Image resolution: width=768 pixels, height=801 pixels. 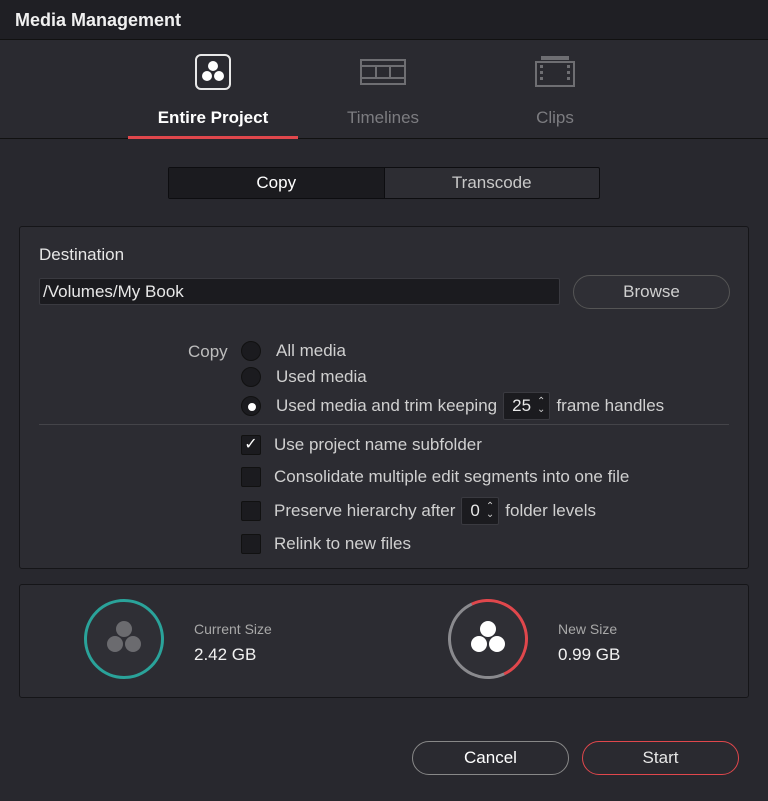 I want to click on active-tab-indicator, so click(x=213, y=137).